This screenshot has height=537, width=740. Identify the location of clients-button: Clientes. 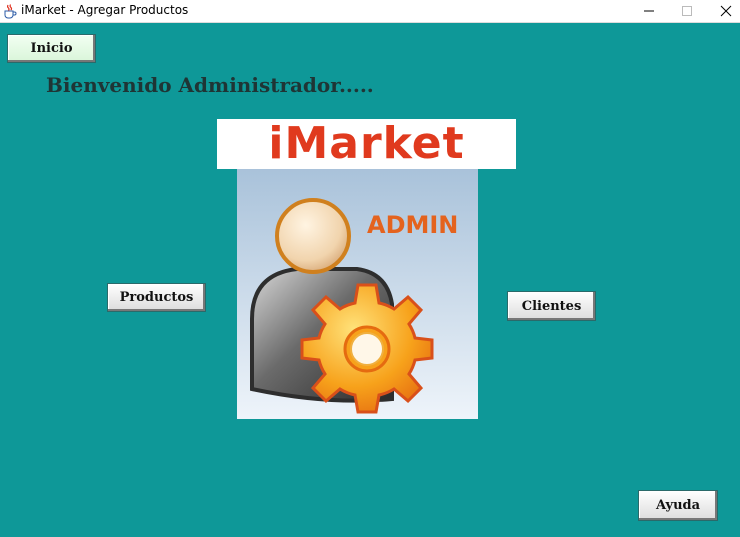
(551, 306).